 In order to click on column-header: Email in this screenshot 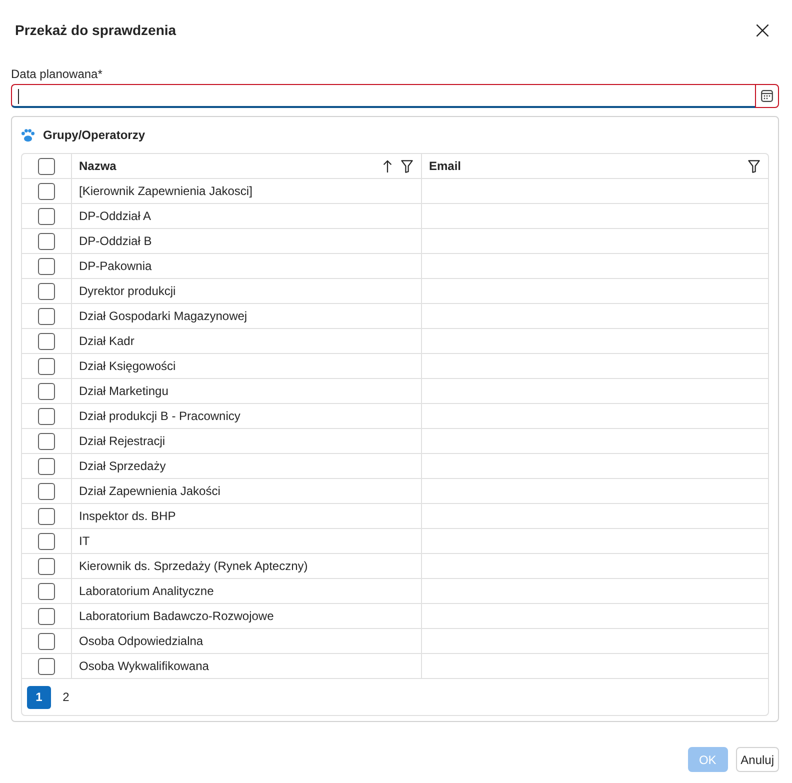, I will do `click(445, 166)`.